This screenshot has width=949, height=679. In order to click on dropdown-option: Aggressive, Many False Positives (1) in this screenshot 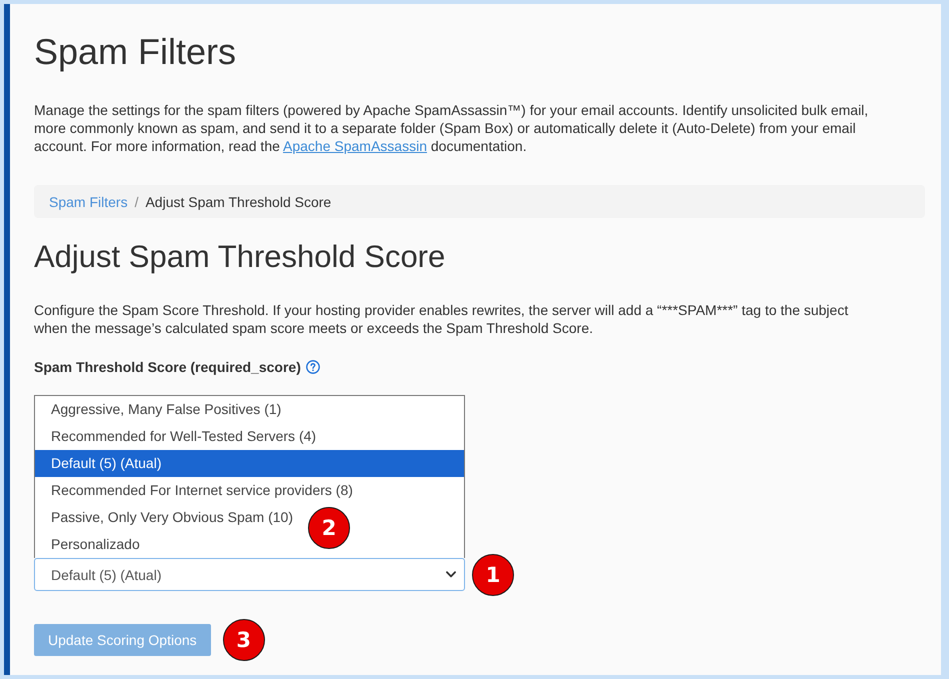, I will do `click(158, 409)`.